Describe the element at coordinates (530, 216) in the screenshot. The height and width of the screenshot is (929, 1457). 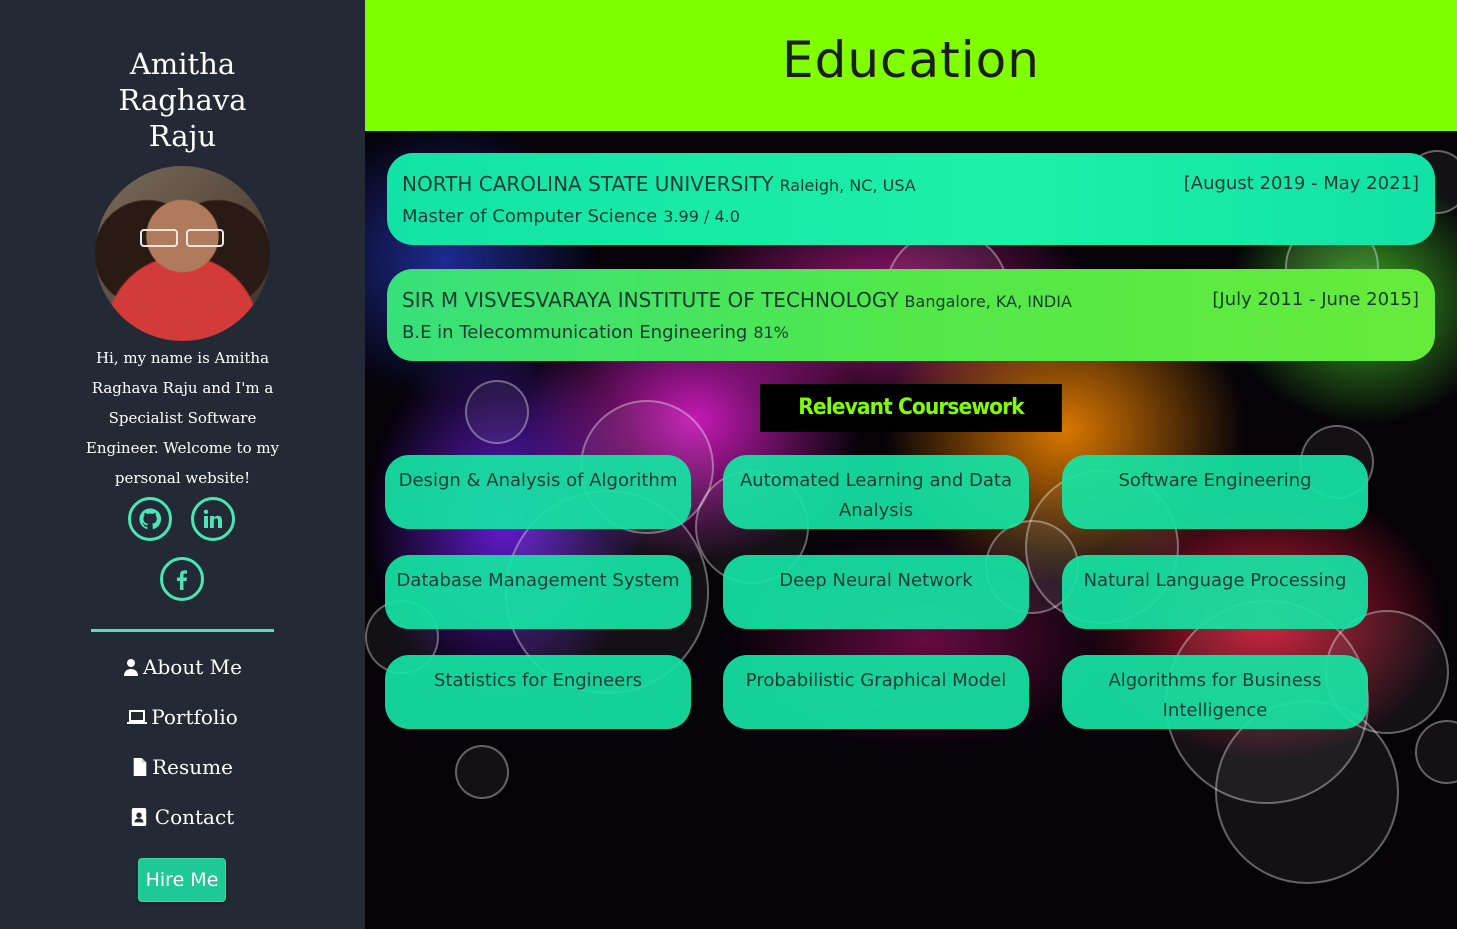
I see `degree-name: Master of Computer Science` at that location.